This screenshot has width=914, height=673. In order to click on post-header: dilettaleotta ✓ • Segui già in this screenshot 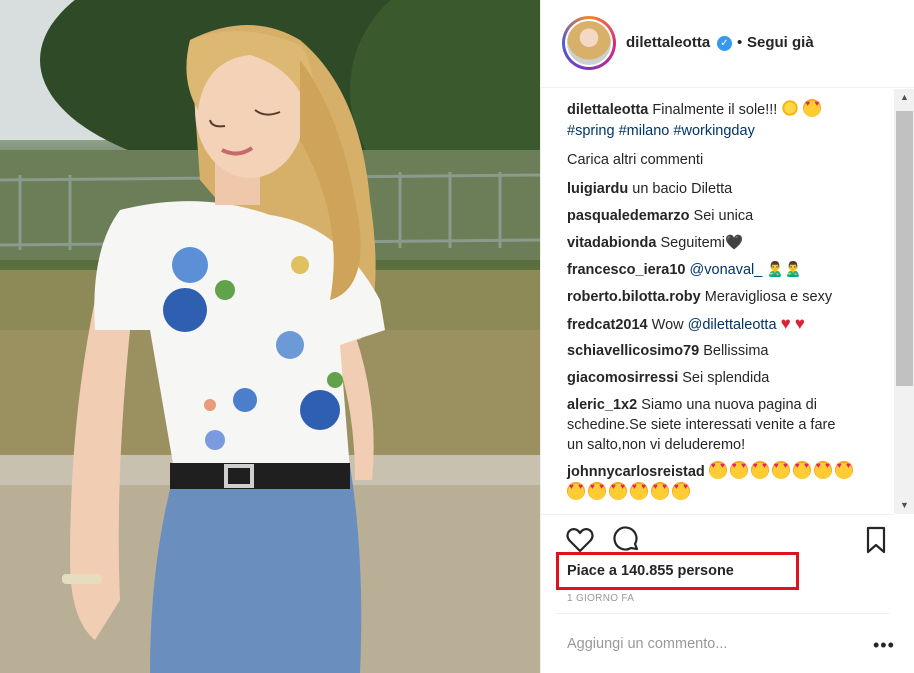, I will do `click(727, 44)`.